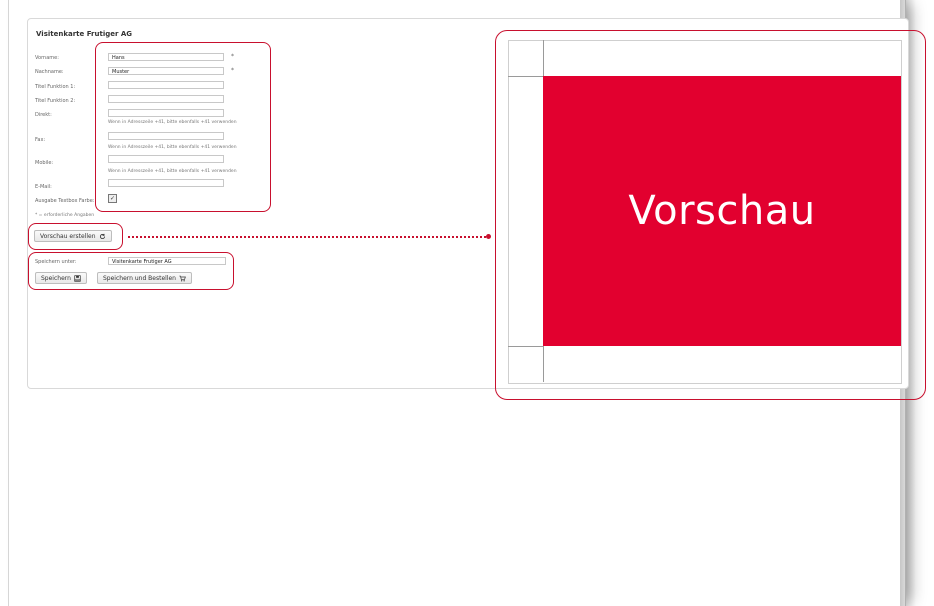  Describe the element at coordinates (65, 215) in the screenshot. I see `required-note: * = erforderliche Angaben` at that location.